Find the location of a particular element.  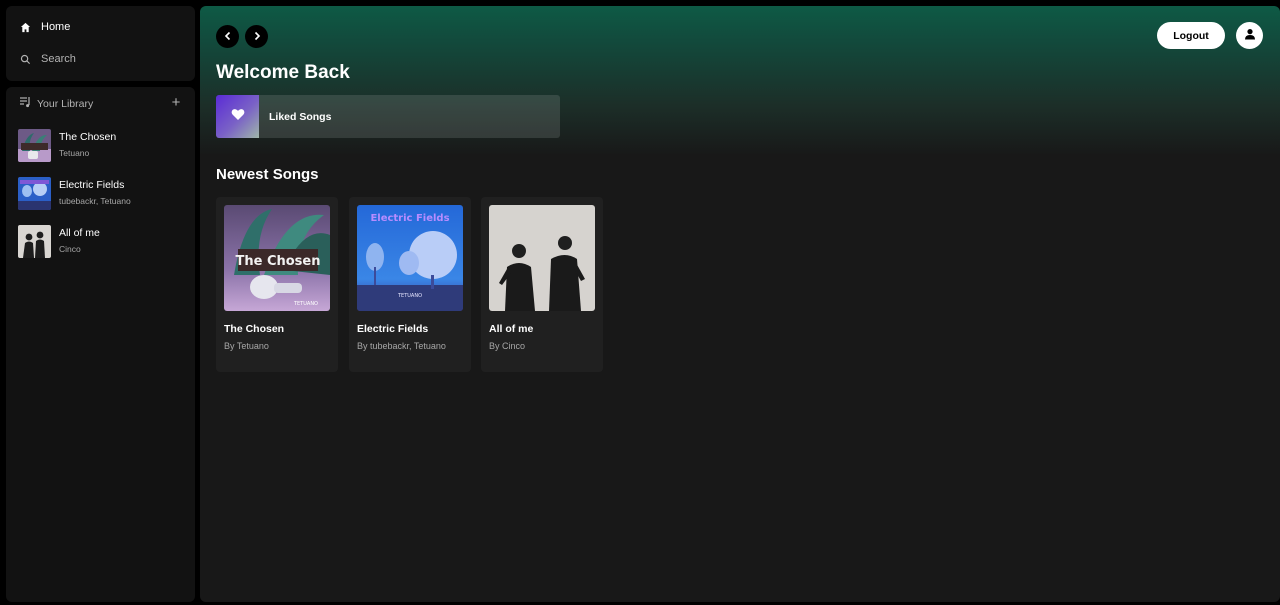

page-title: Welcome Back is located at coordinates (283, 72).